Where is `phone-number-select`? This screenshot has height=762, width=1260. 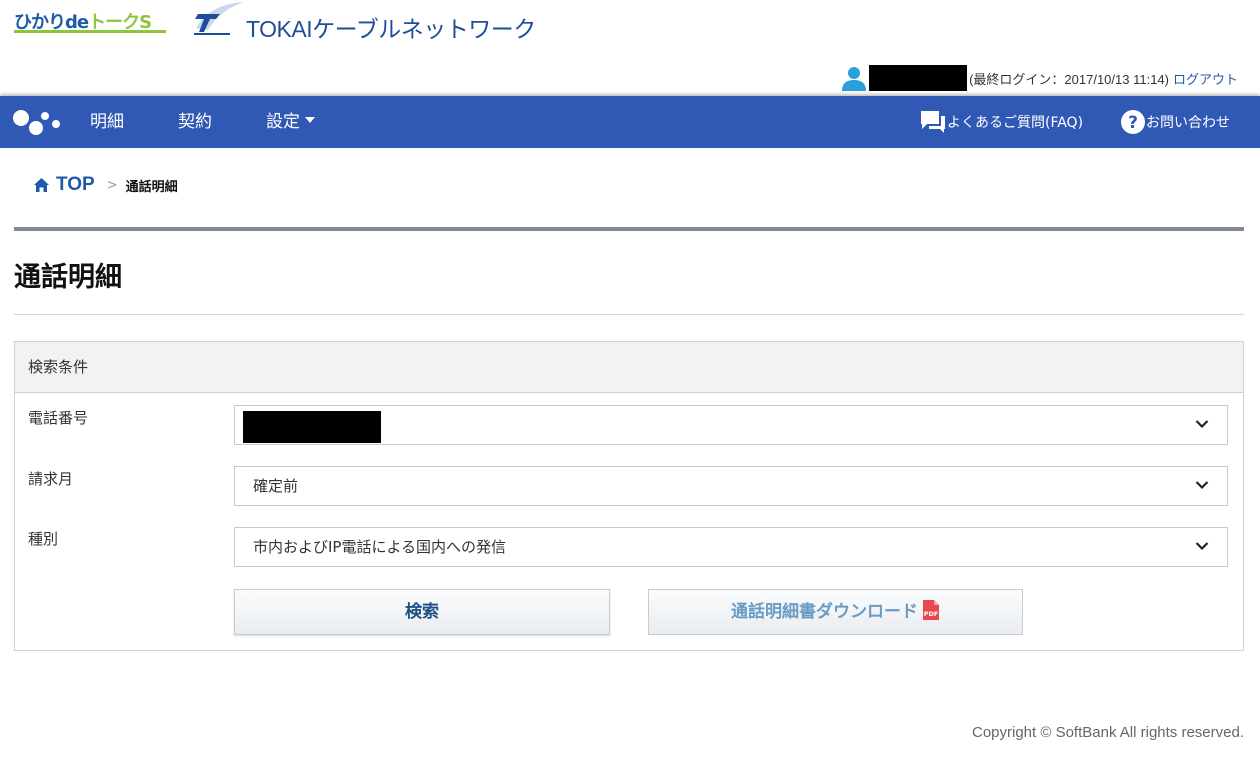
phone-number-select is located at coordinates (731, 425).